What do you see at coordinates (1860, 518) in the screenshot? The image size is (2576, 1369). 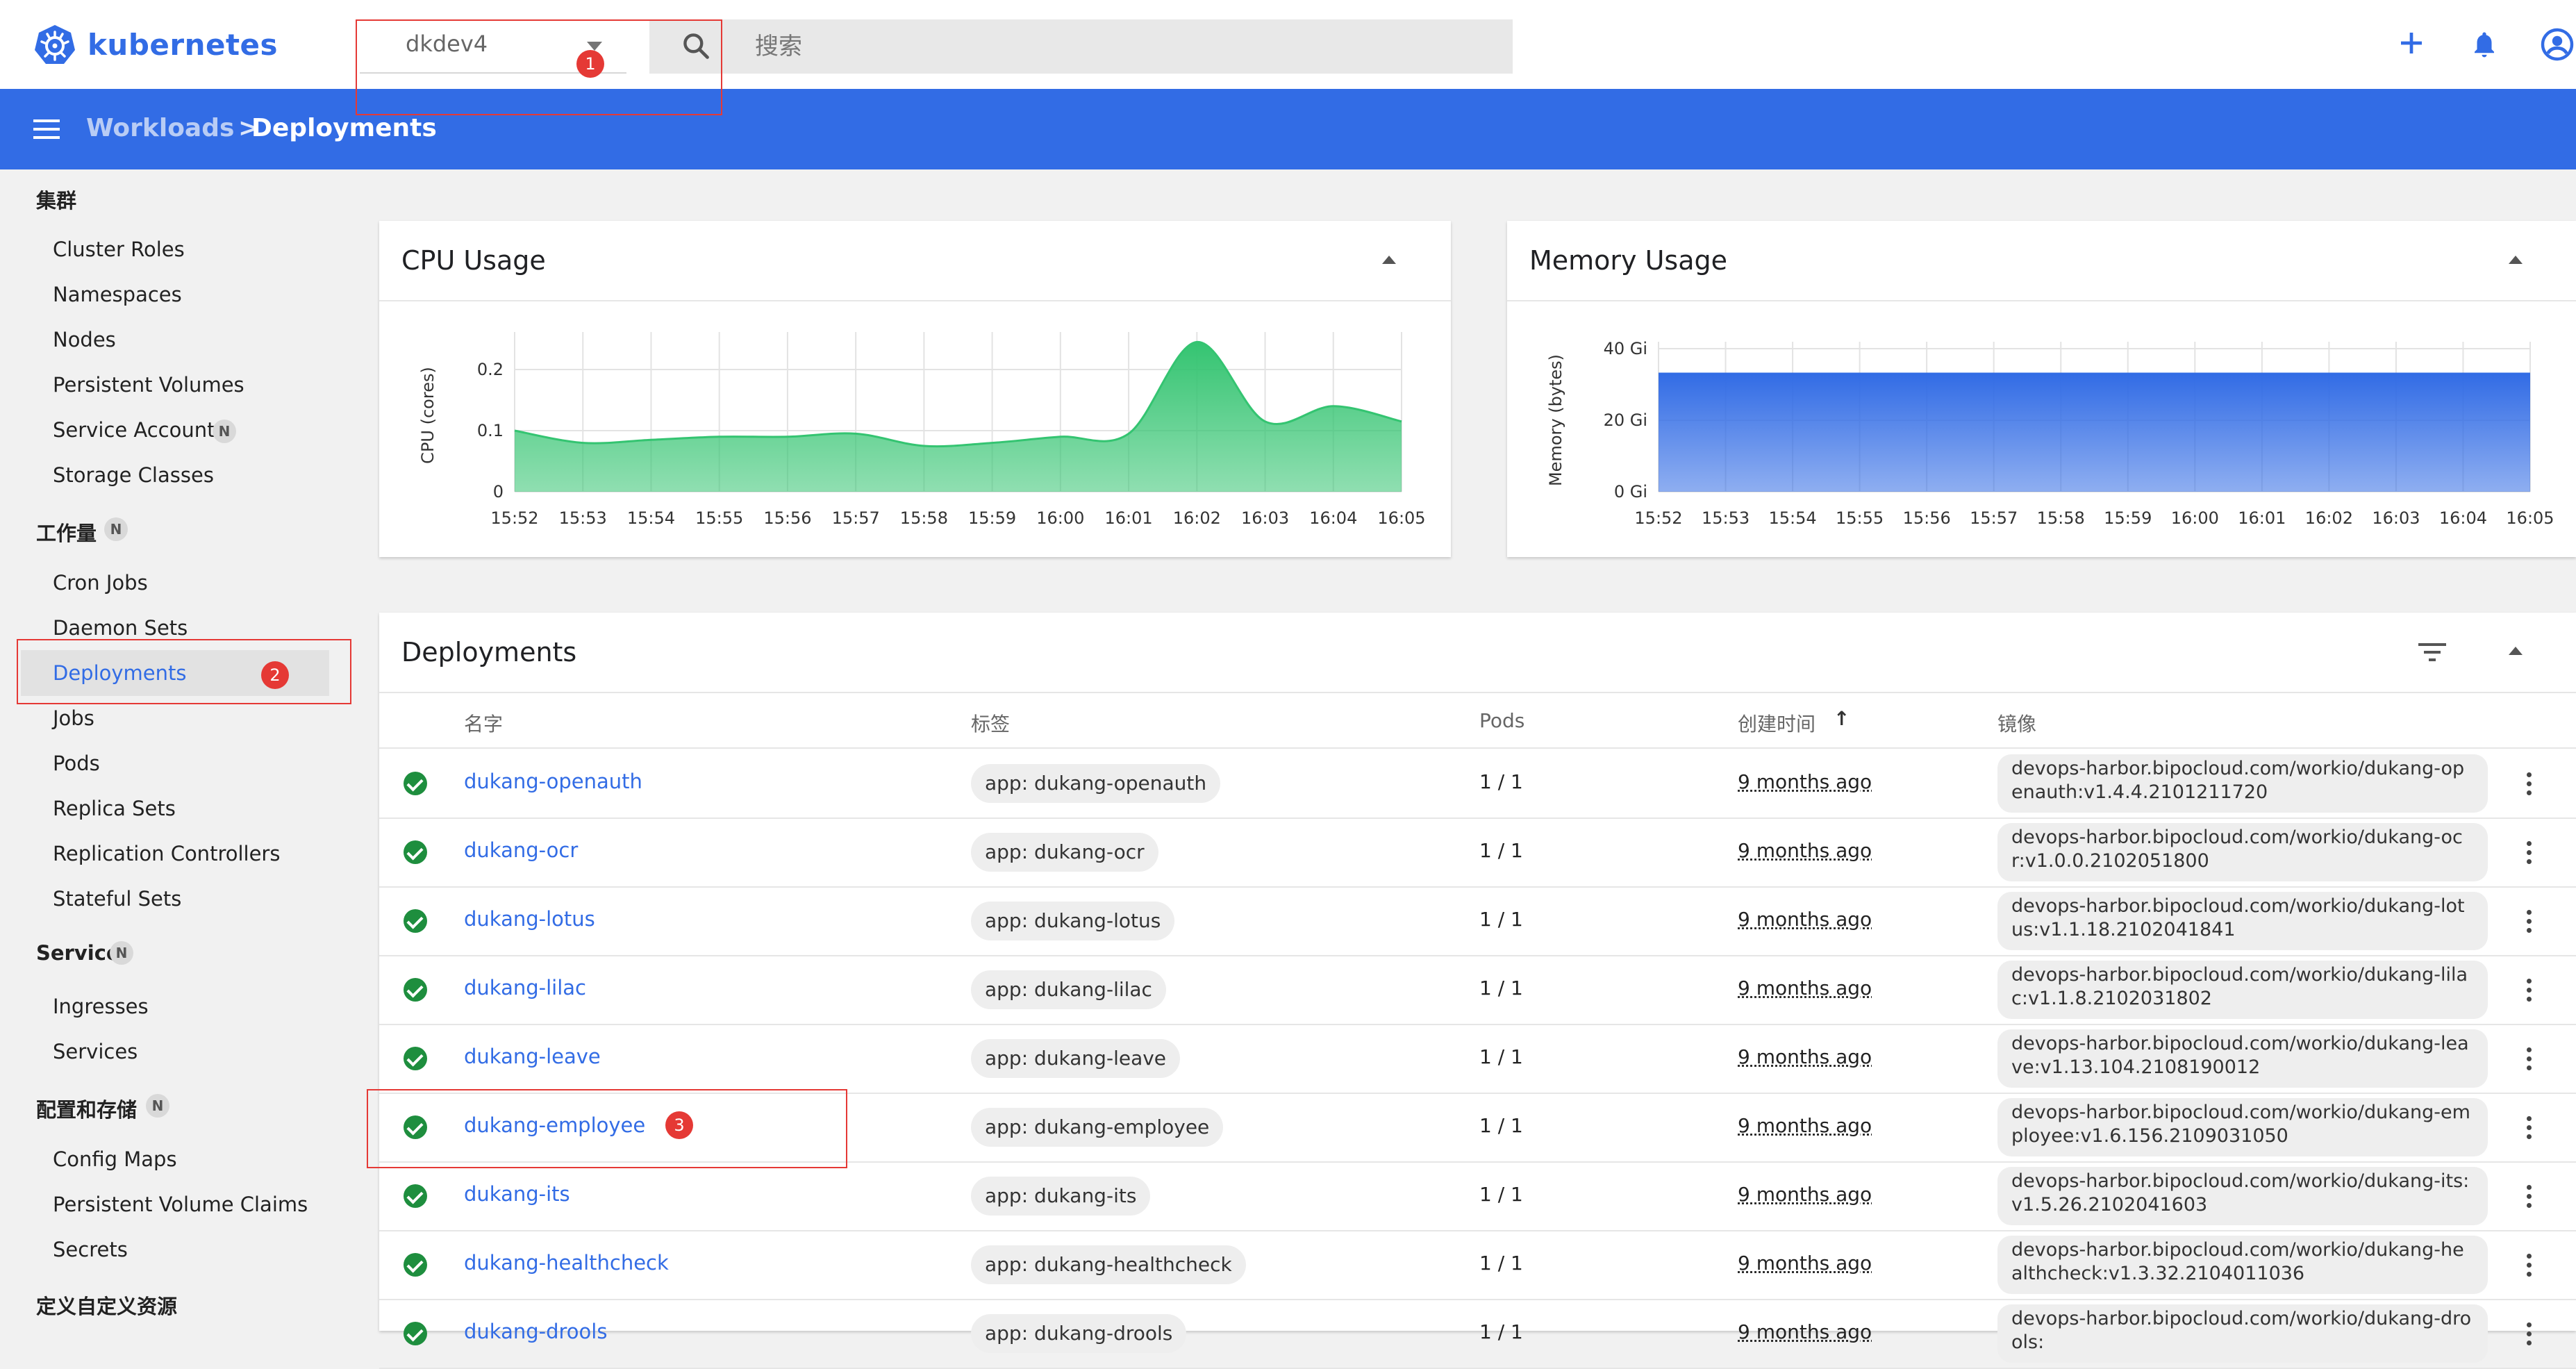 I see `mem-xtick-label: 15:55` at bounding box center [1860, 518].